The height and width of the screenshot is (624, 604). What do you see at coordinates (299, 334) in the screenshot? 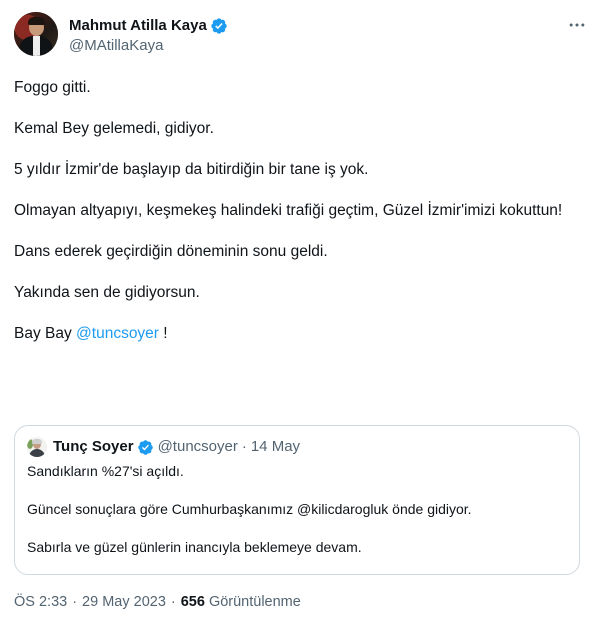
I see `tweet-paragraph-last: Bay Bay @tuncsoyer !` at bounding box center [299, 334].